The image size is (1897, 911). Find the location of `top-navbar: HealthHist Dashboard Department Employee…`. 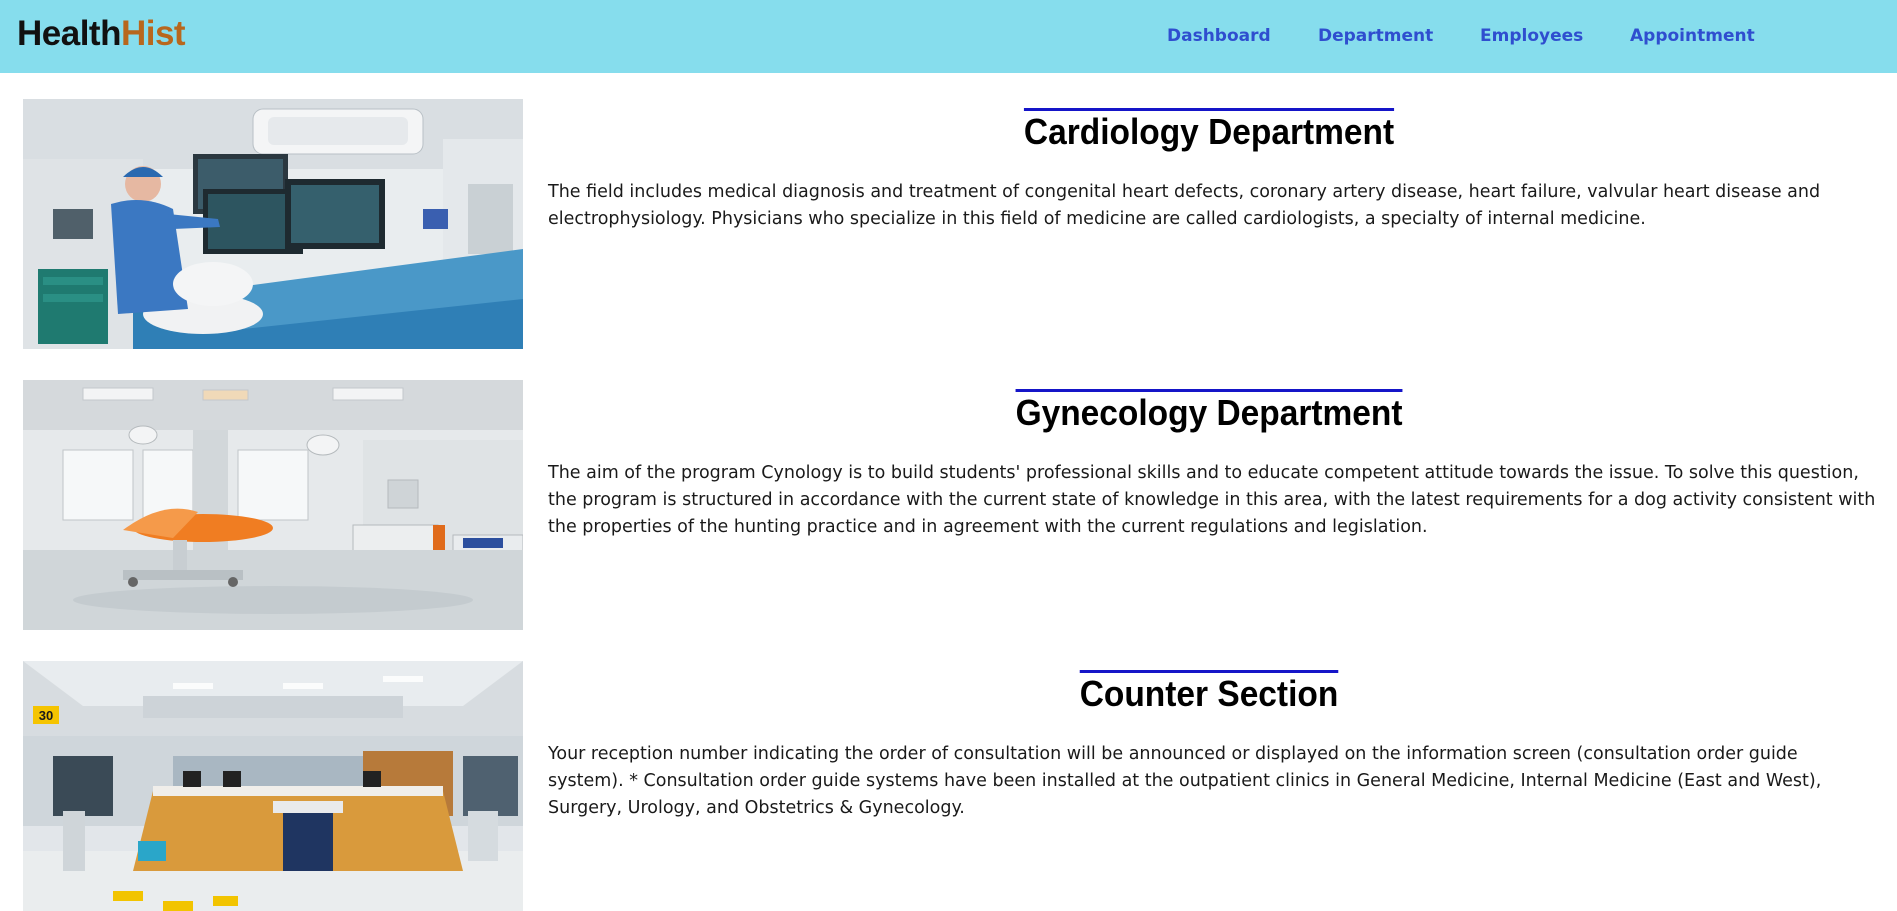

top-navbar: HealthHist Dashboard Department Employee… is located at coordinates (948, 36).